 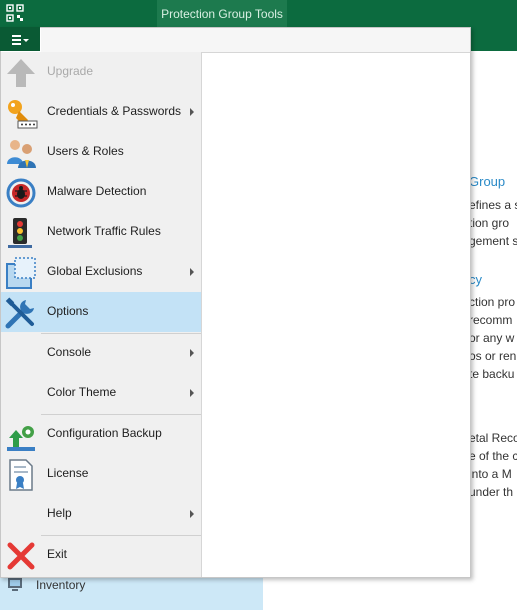 I want to click on menu-item-exit: Exit, so click(x=101, y=555).